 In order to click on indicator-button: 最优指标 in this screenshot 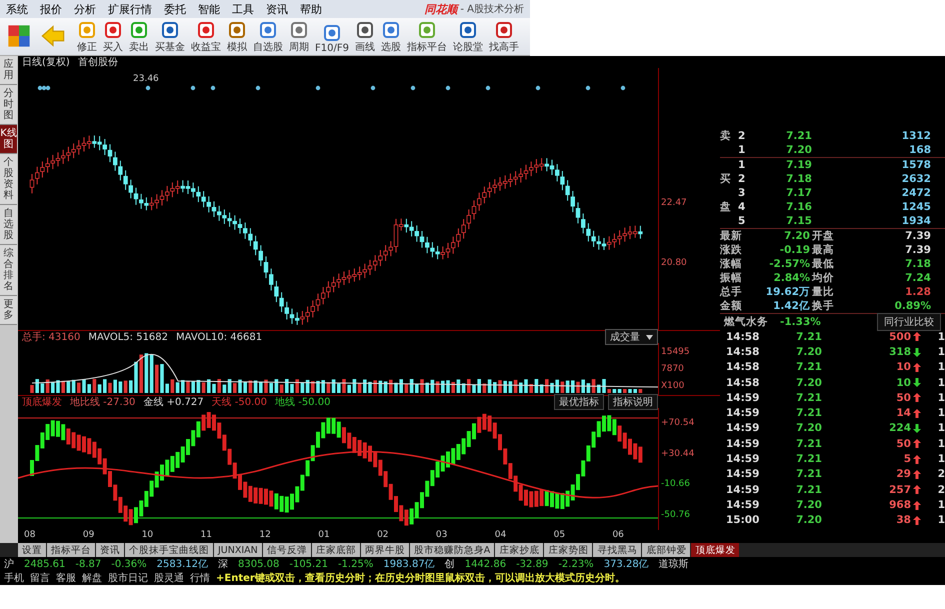, I will do `click(579, 402)`.